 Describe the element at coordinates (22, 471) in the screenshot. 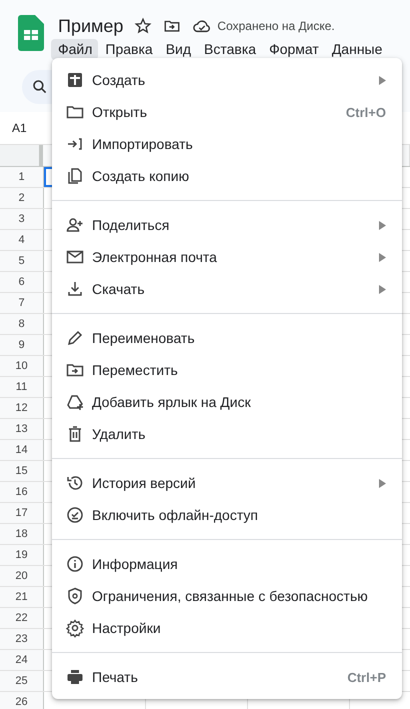

I see `row-number: 15` at that location.